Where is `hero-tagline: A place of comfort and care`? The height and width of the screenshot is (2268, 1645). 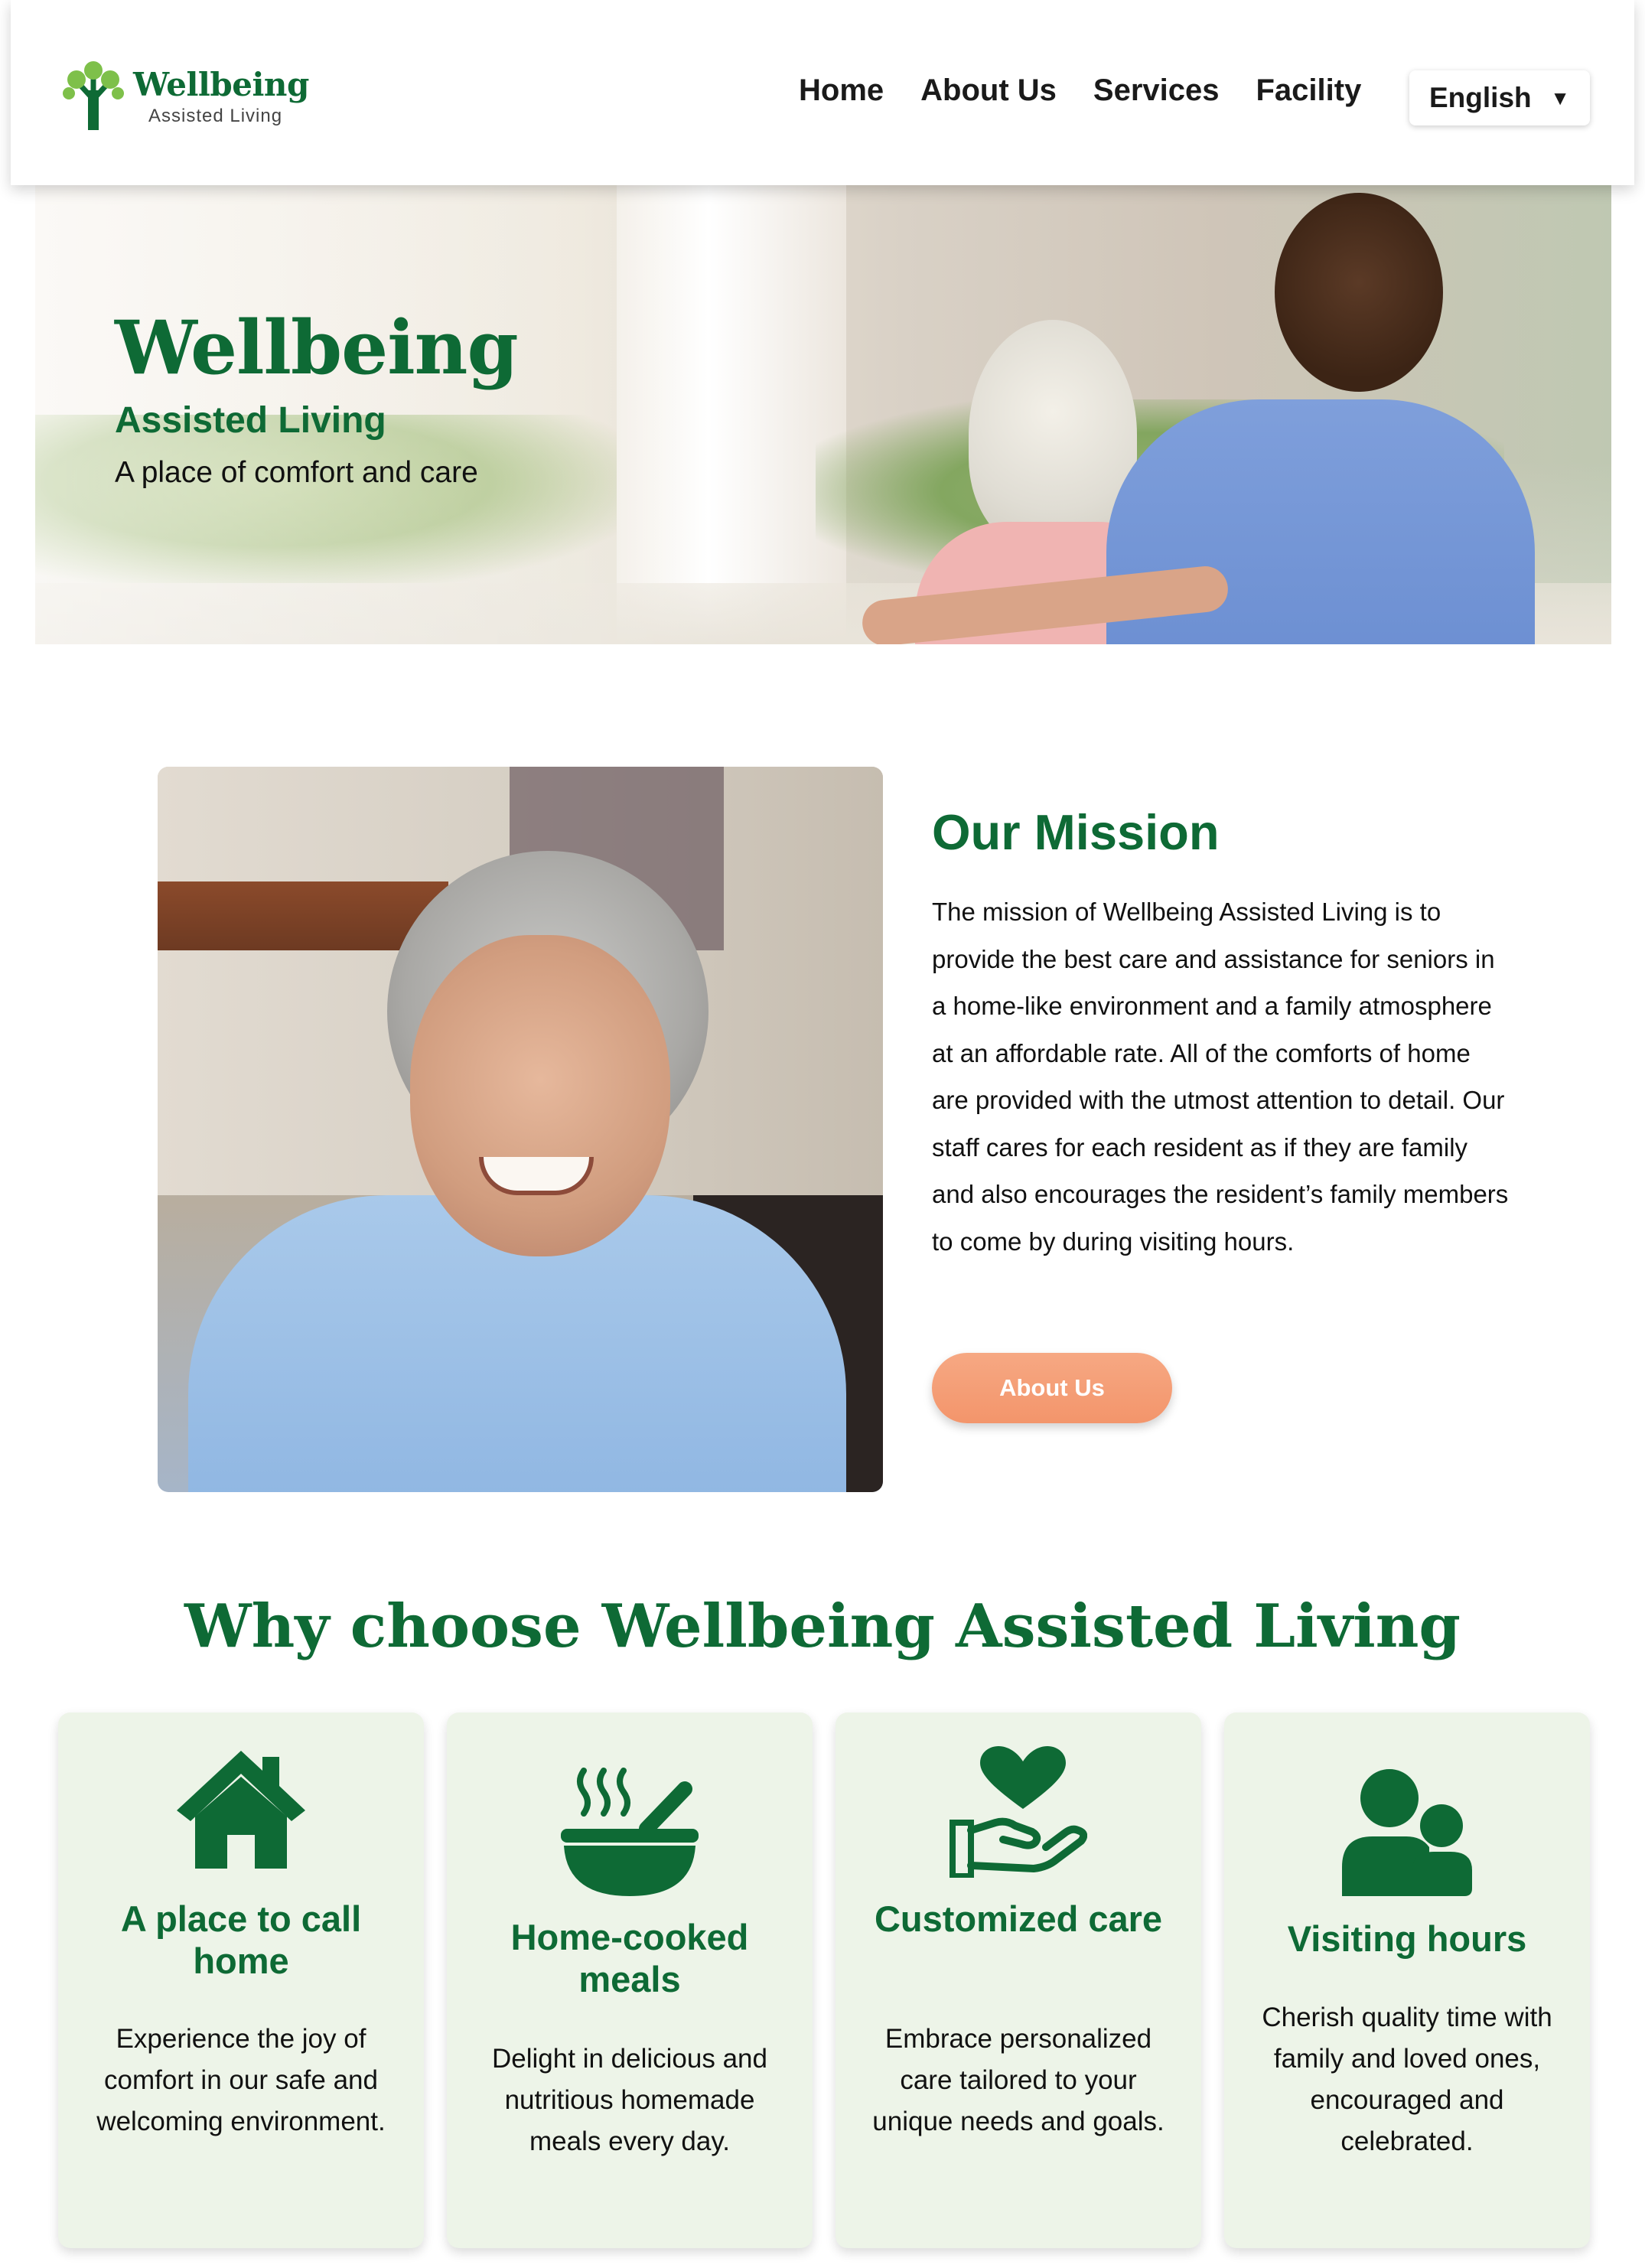
hero-tagline: A place of comfort and care is located at coordinates (296, 472).